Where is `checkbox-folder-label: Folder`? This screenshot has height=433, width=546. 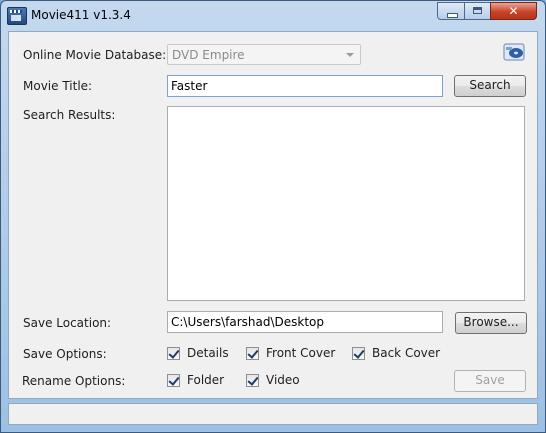 checkbox-folder-label: Folder is located at coordinates (206, 380).